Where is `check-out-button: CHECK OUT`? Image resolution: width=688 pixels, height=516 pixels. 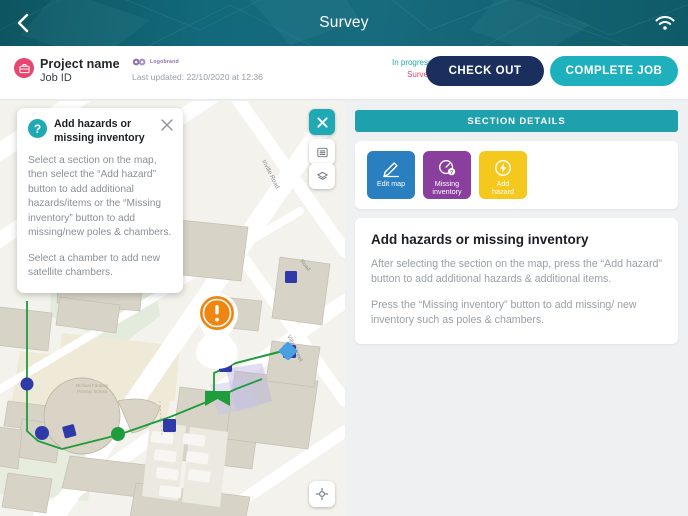 check-out-button: CHECK OUT is located at coordinates (485, 71).